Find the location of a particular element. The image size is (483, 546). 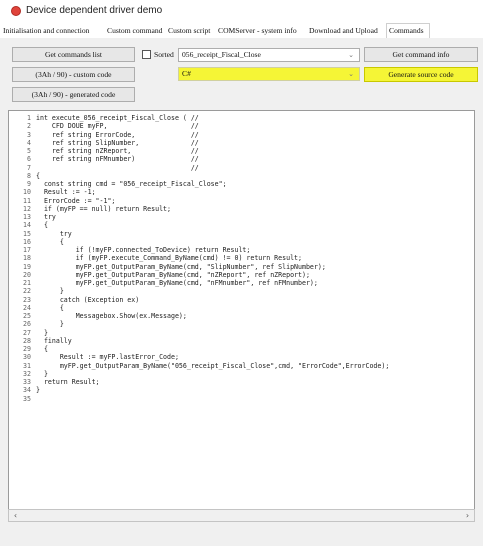

code-line: 7 // is located at coordinates (238, 168).